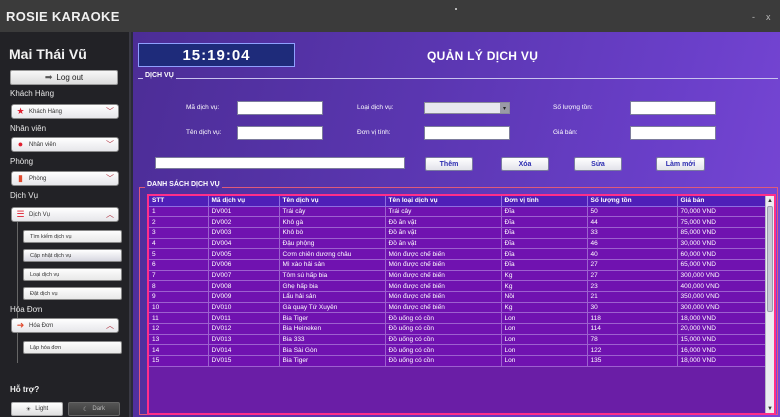 Image resolution: width=780 pixels, height=417 pixels. What do you see at coordinates (332, 350) in the screenshot?
I see `cell-service-name: Bia Sài Gòn` at bounding box center [332, 350].